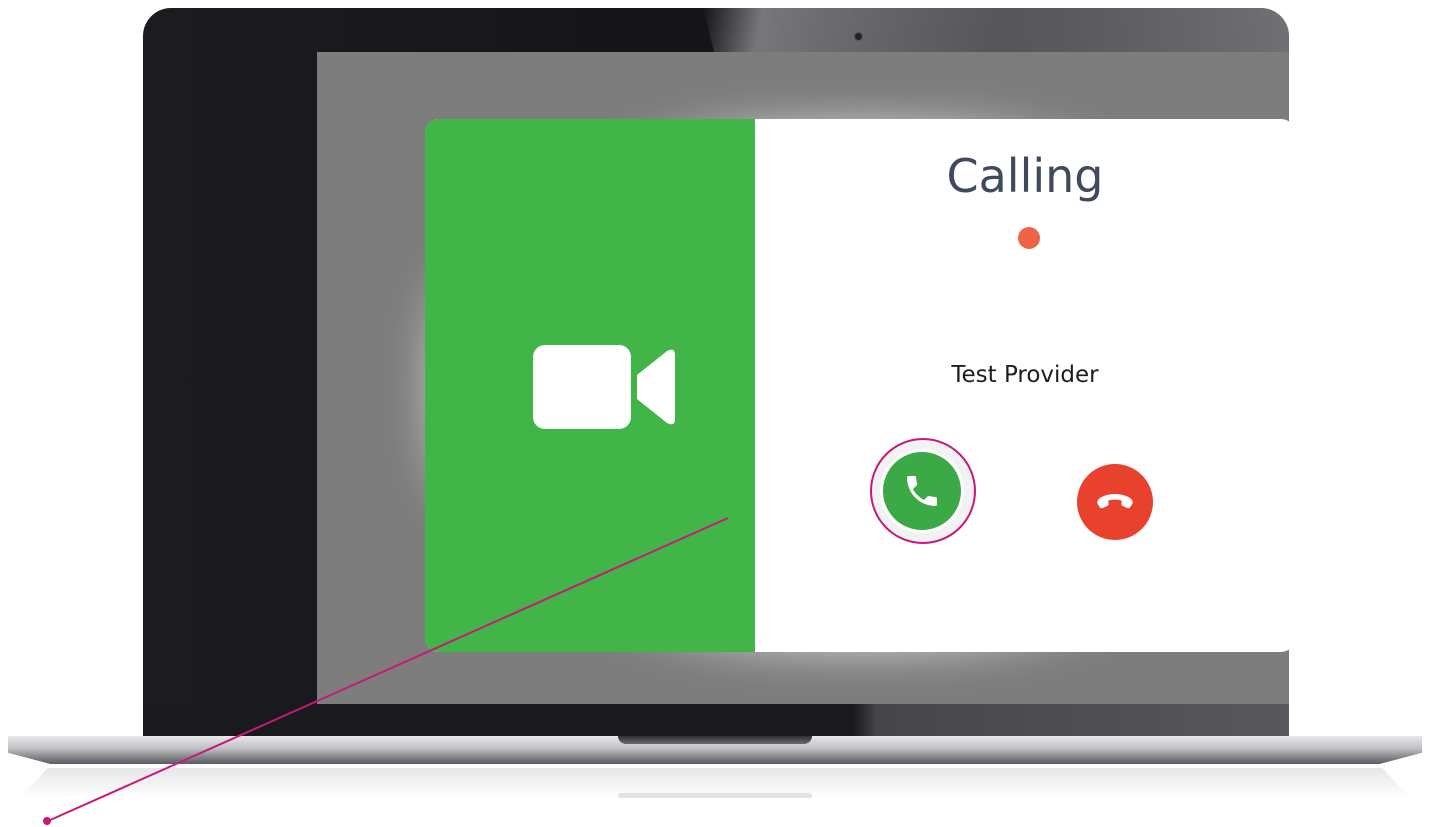 This screenshot has width=1430, height=827. I want to click on call-status-title: Calling, so click(1025, 176).